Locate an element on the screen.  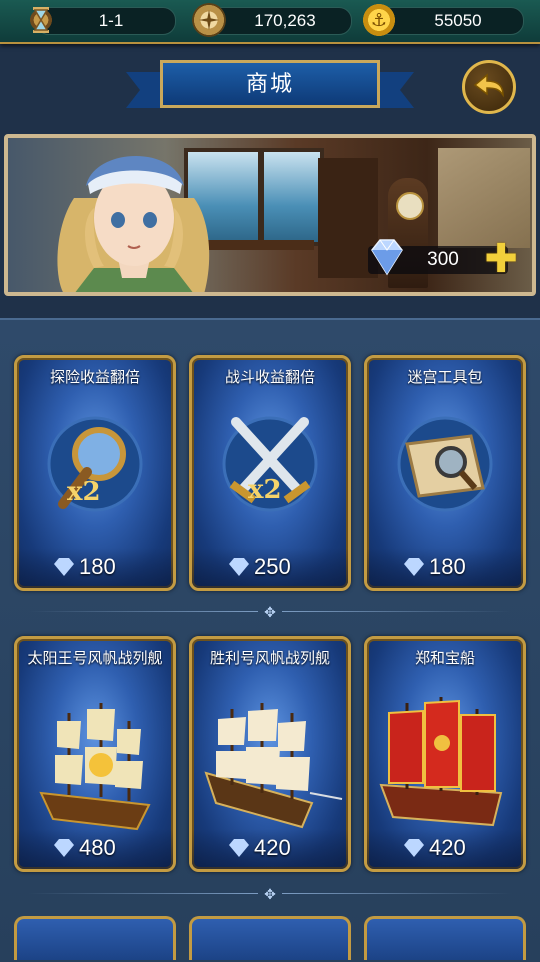
magnifier-x2-icon: x2 is located at coordinates (95, 464).